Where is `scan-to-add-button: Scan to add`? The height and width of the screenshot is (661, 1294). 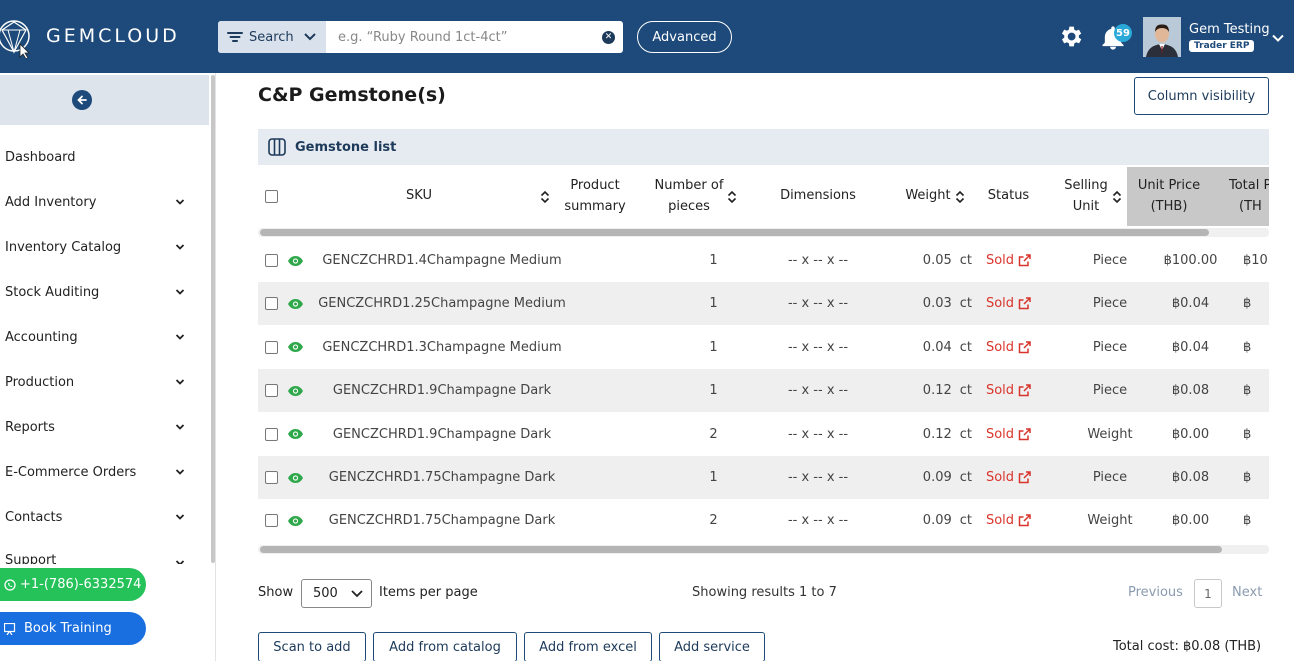 scan-to-add-button: Scan to add is located at coordinates (312, 646).